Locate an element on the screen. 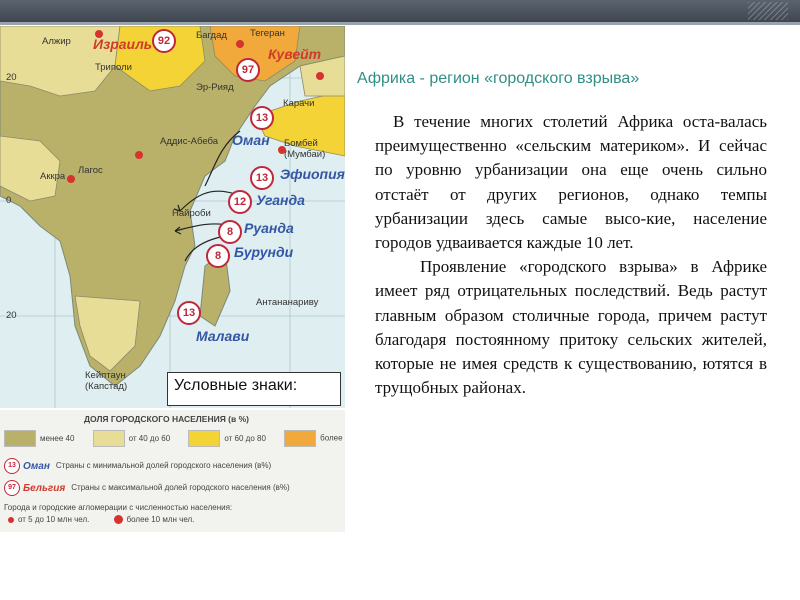  value-circle-malawi: 13 is located at coordinates (189, 313).